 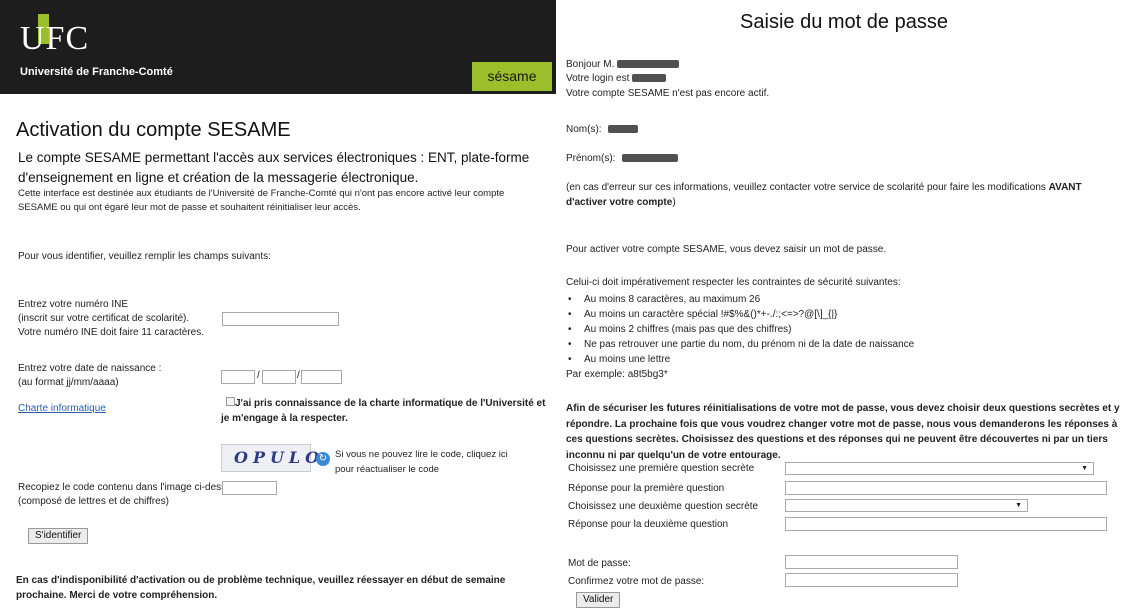 I want to click on login-line: Votre login est, so click(x=616, y=79).